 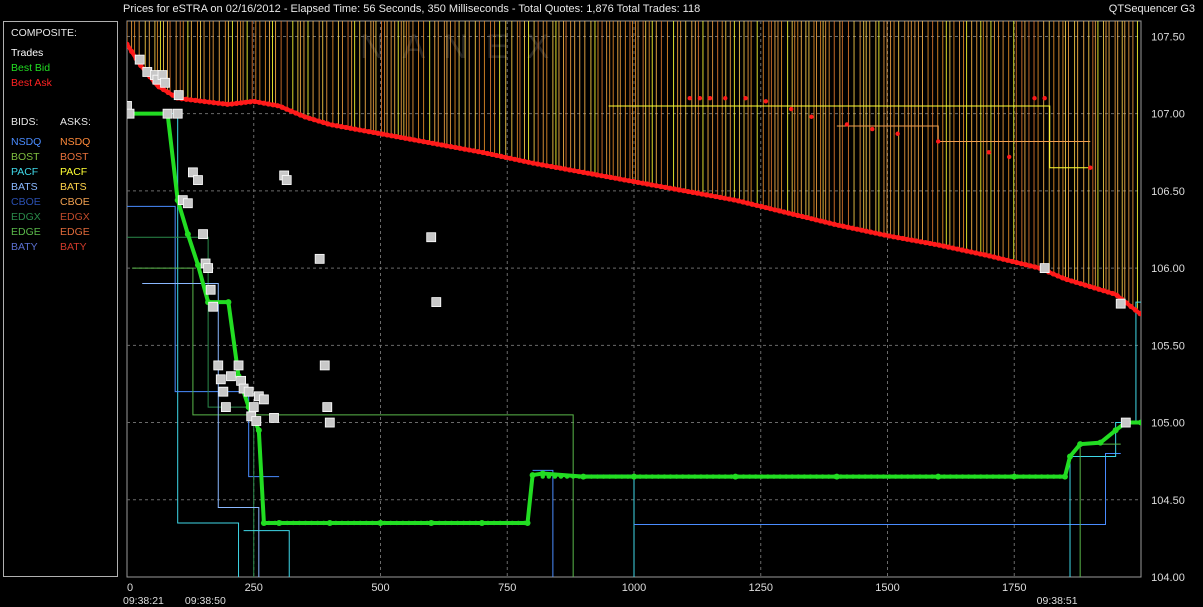 I want to click on x-tick-label: 1250, so click(x=761, y=588).